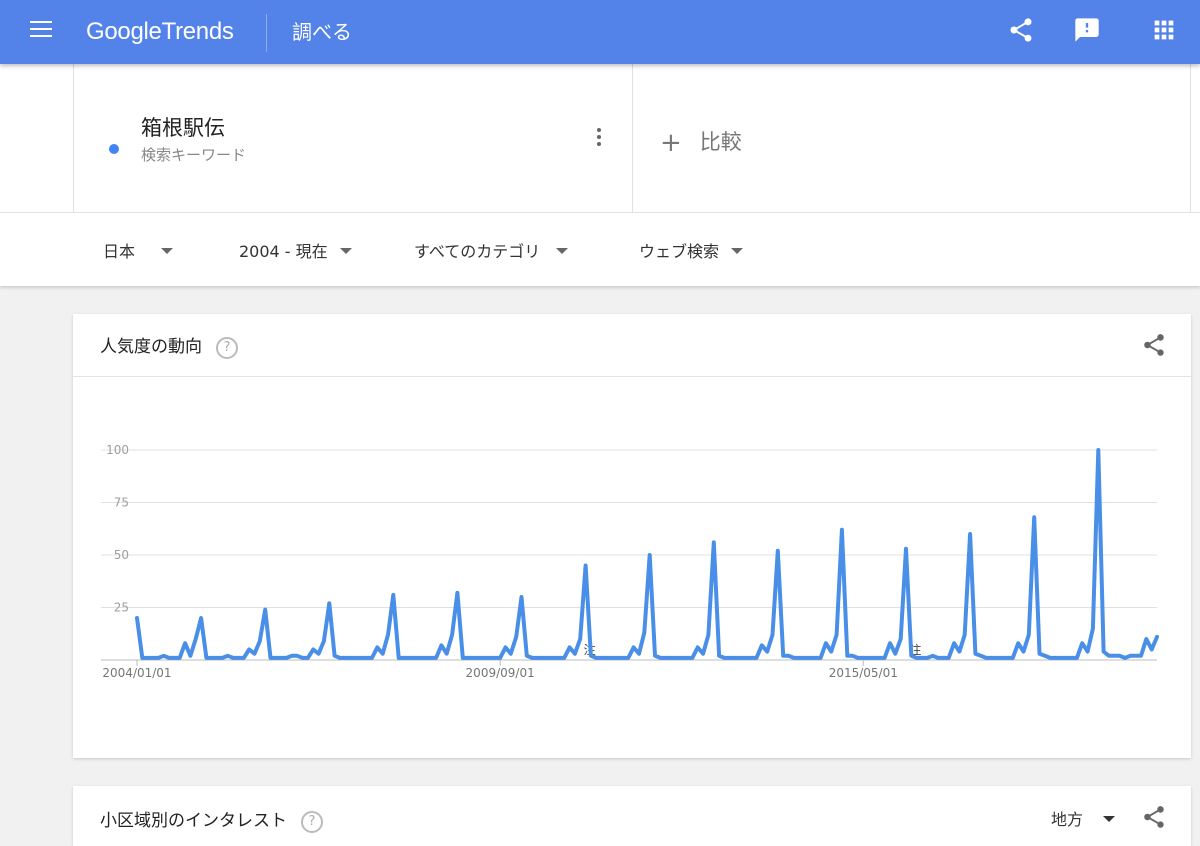 The image size is (1200, 846). What do you see at coordinates (266, 33) in the screenshot?
I see `header-divider` at bounding box center [266, 33].